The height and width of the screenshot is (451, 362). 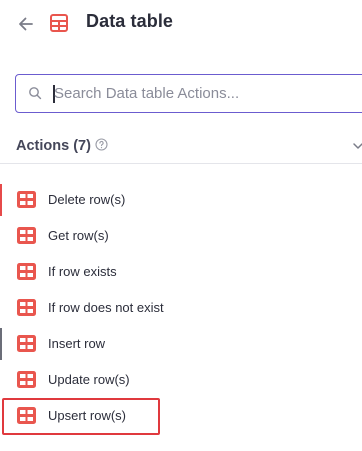 I want to click on action-label: If row does not exist, so click(x=106, y=307).